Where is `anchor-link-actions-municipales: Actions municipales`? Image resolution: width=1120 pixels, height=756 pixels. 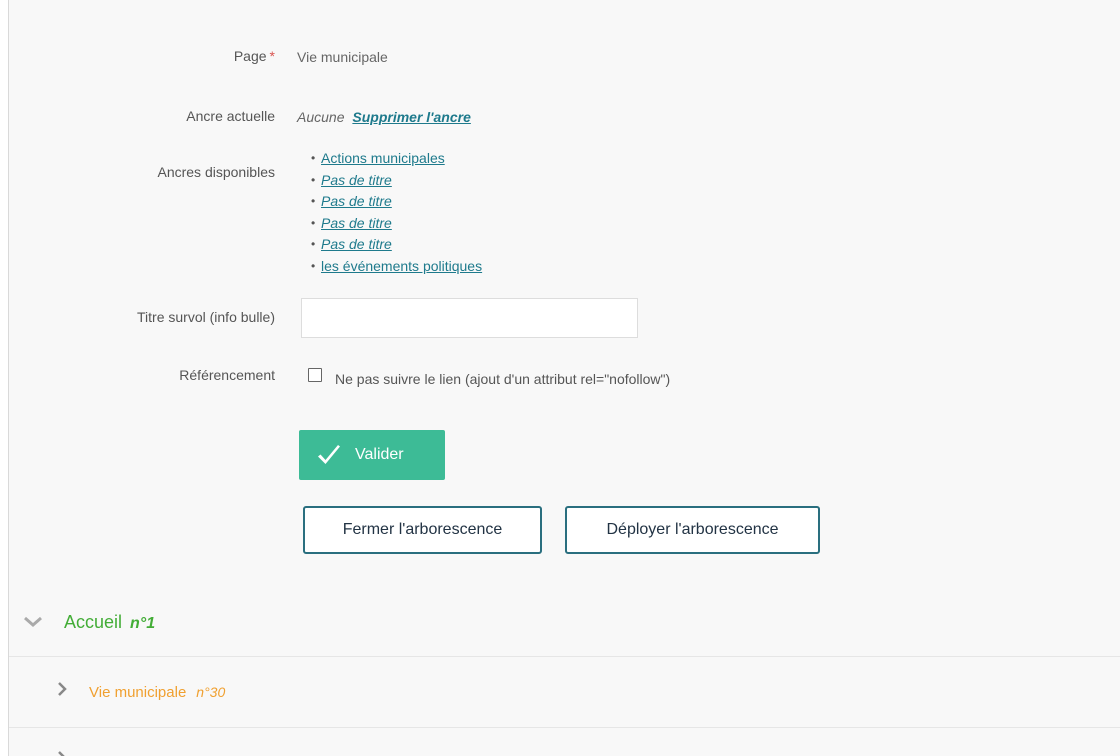 anchor-link-actions-municipales: Actions municipales is located at coordinates (383, 158).